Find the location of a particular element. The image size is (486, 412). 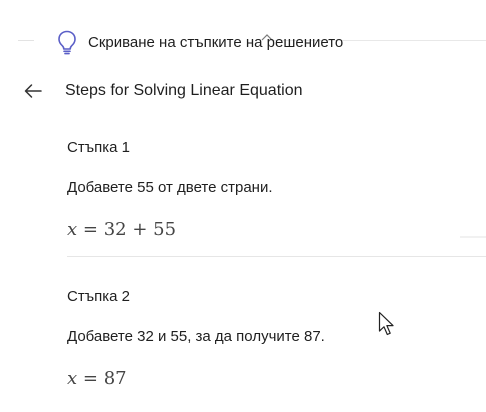

arrow-left-icon is located at coordinates (33, 91).